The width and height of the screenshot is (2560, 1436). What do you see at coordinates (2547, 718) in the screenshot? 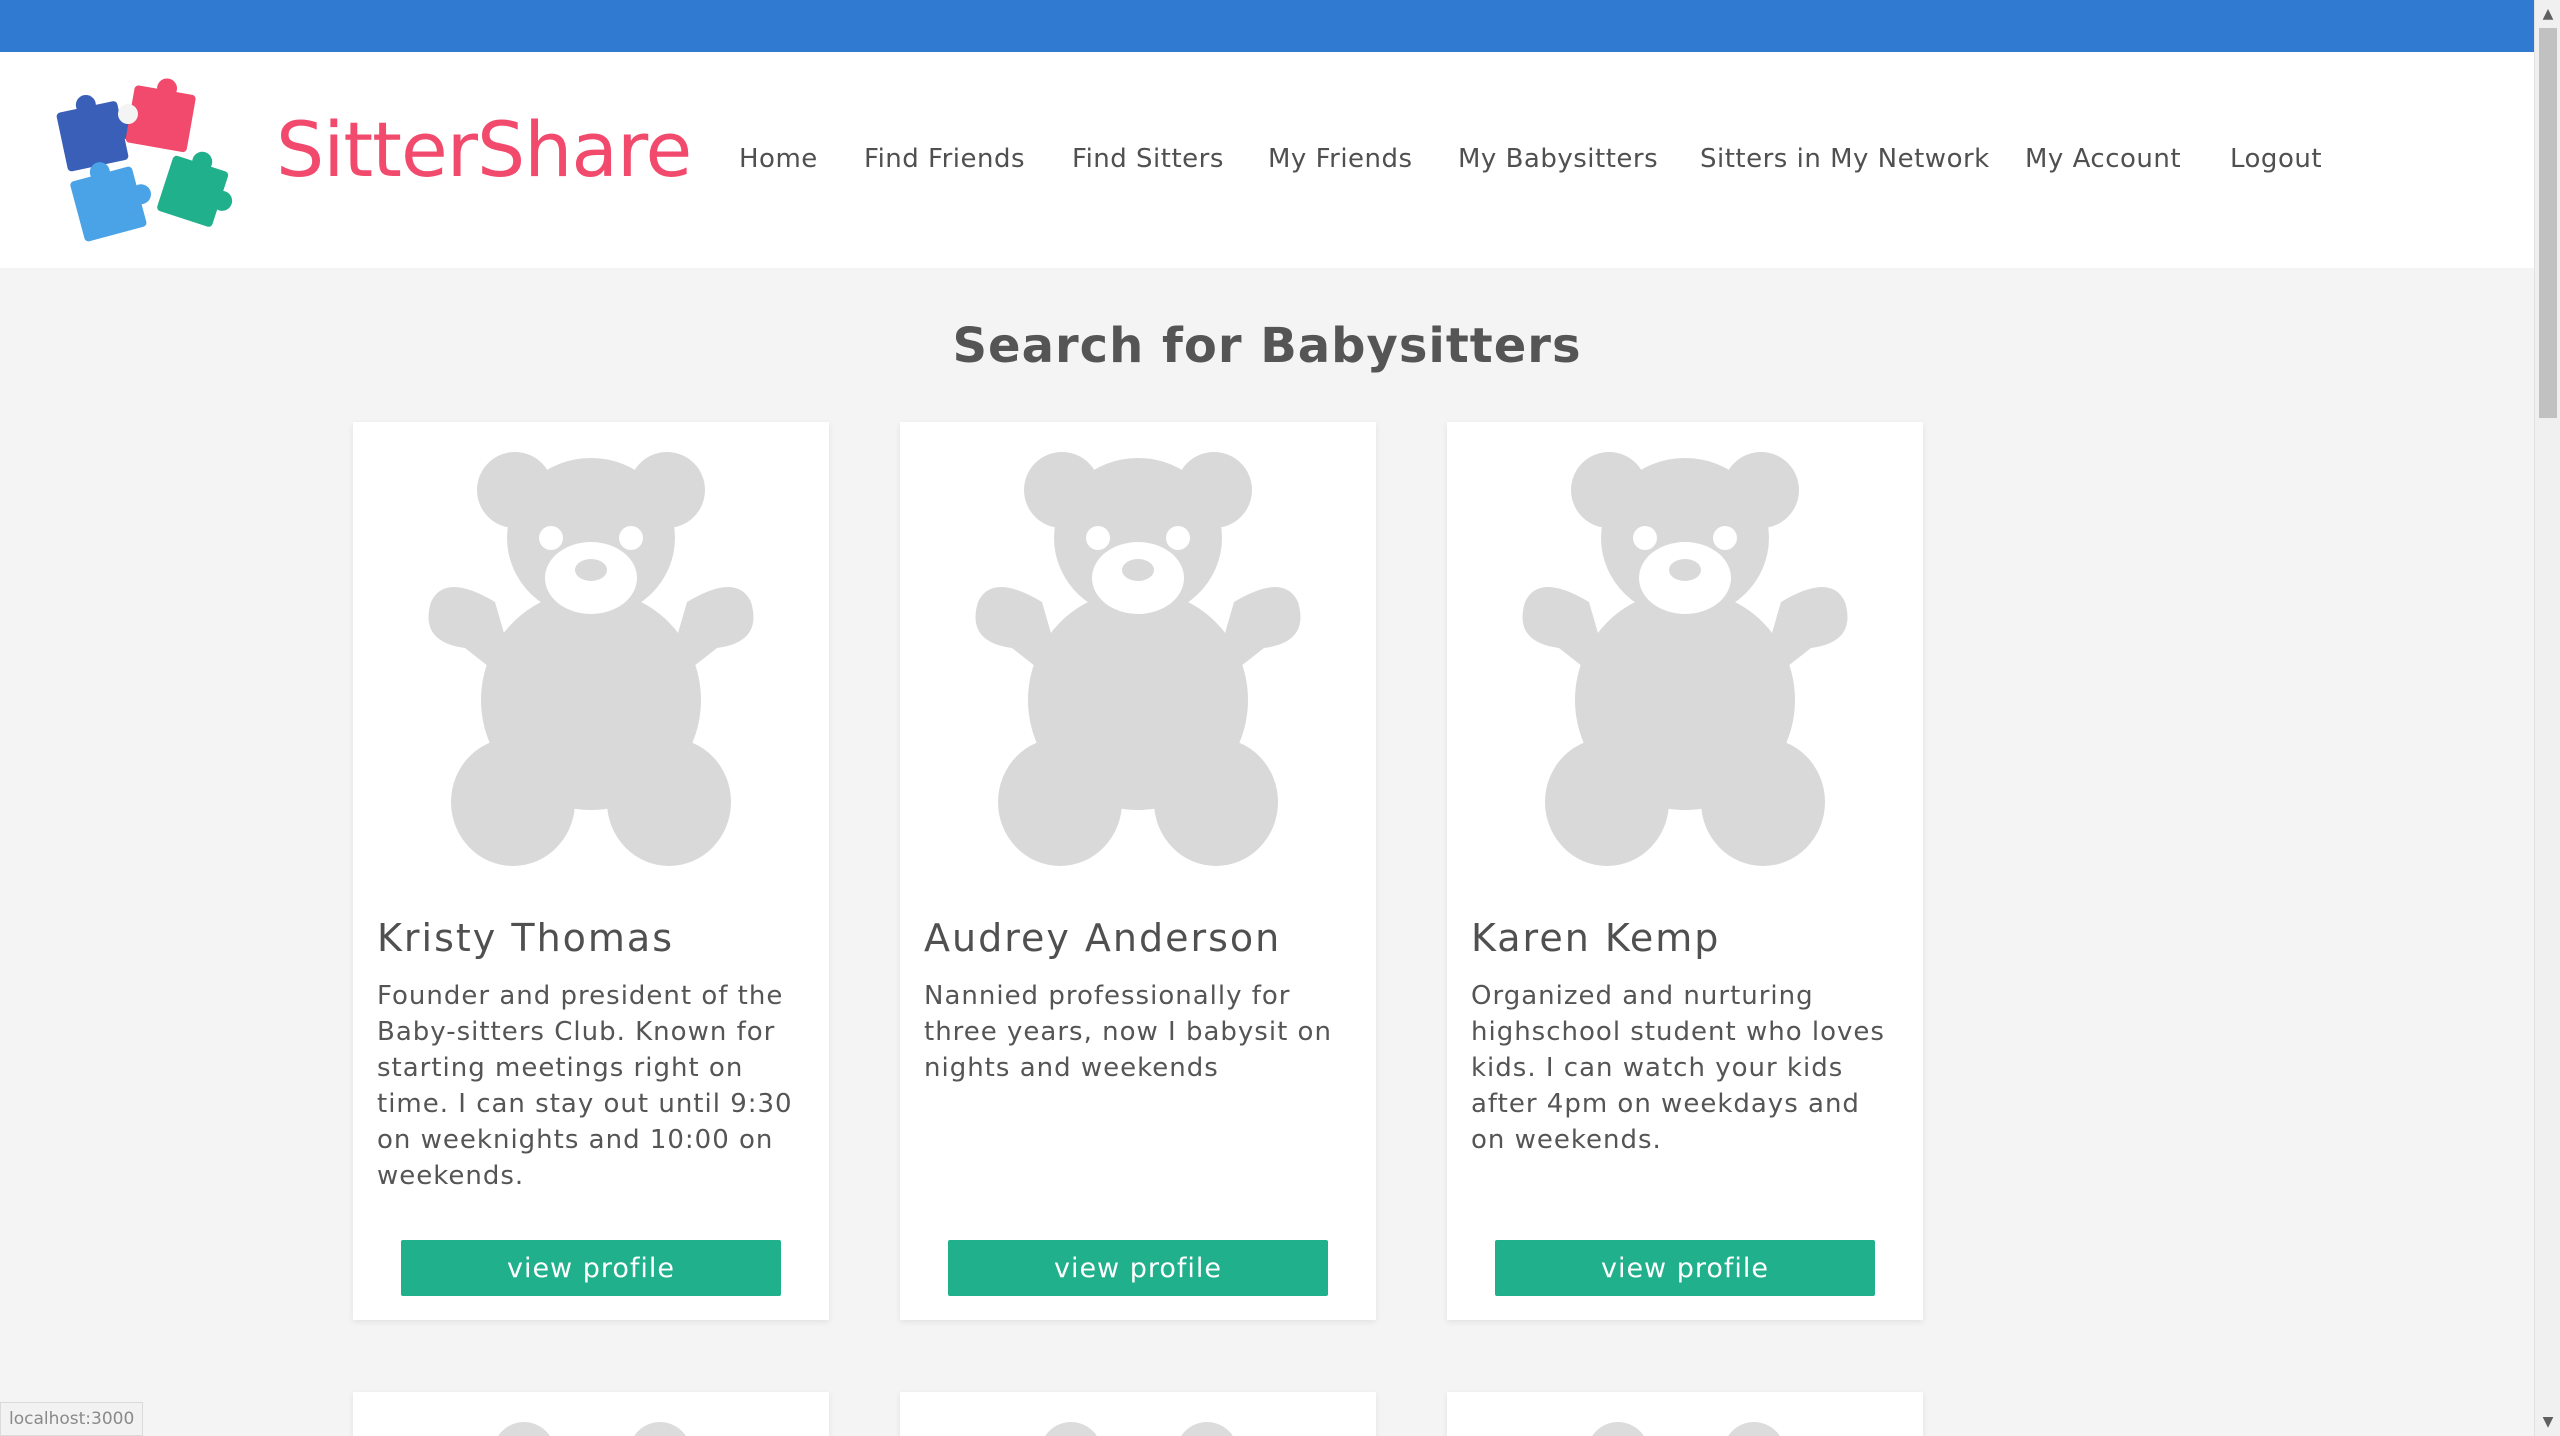
I see `page-scrollbar: ▲ ▼` at bounding box center [2547, 718].